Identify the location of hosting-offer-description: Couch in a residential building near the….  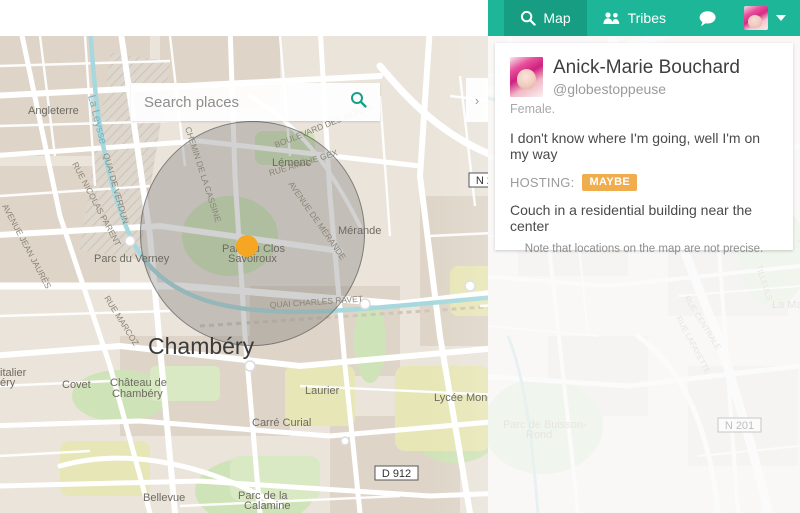
(631, 218).